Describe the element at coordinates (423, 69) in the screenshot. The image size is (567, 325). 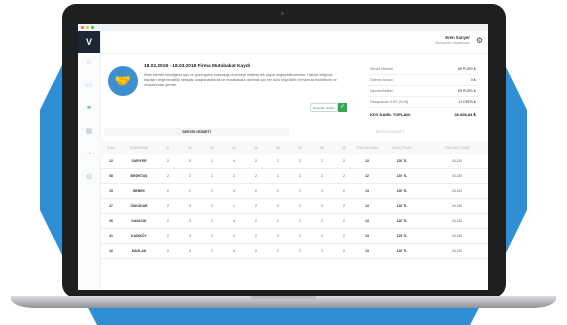
I see `summary-row: Servis Hizmeti 65 PUSS ₺` at that location.